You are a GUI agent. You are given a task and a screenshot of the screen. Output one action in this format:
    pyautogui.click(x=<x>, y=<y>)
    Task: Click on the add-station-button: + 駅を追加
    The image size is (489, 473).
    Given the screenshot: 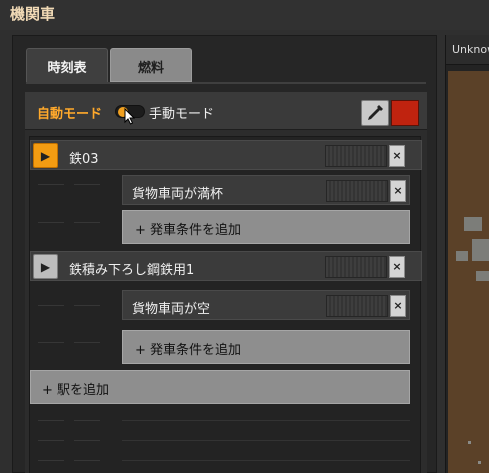 What is the action you would take?
    pyautogui.click(x=220, y=387)
    